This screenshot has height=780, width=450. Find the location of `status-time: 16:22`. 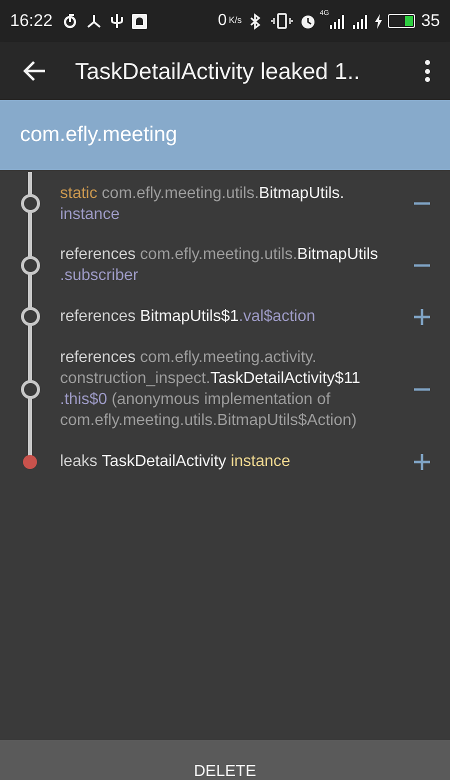

status-time: 16:22 is located at coordinates (31, 21).